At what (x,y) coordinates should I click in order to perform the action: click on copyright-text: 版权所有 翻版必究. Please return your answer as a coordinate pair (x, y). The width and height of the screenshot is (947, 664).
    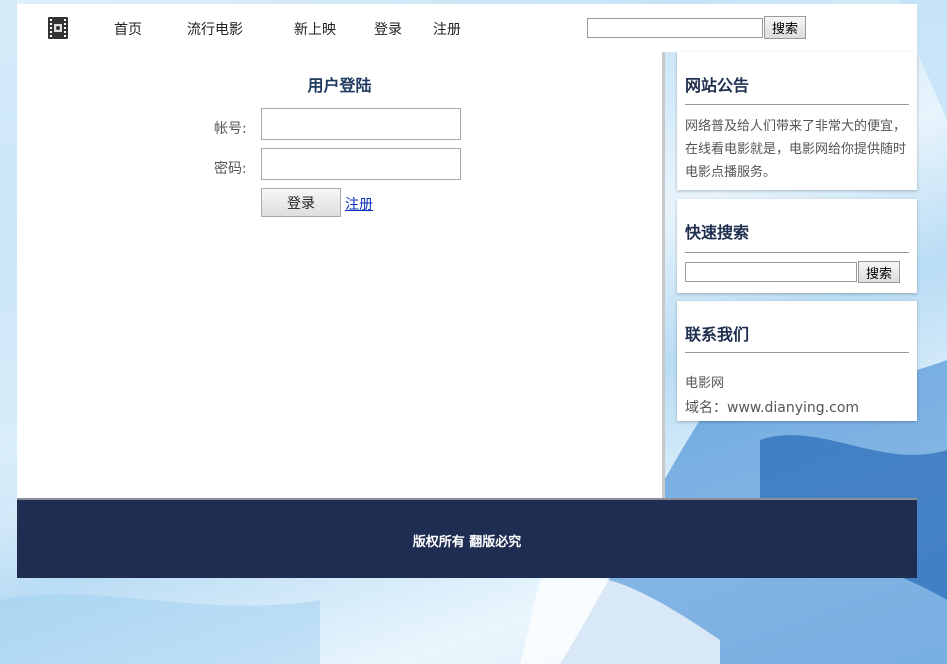
    Looking at the image, I should click on (467, 542).